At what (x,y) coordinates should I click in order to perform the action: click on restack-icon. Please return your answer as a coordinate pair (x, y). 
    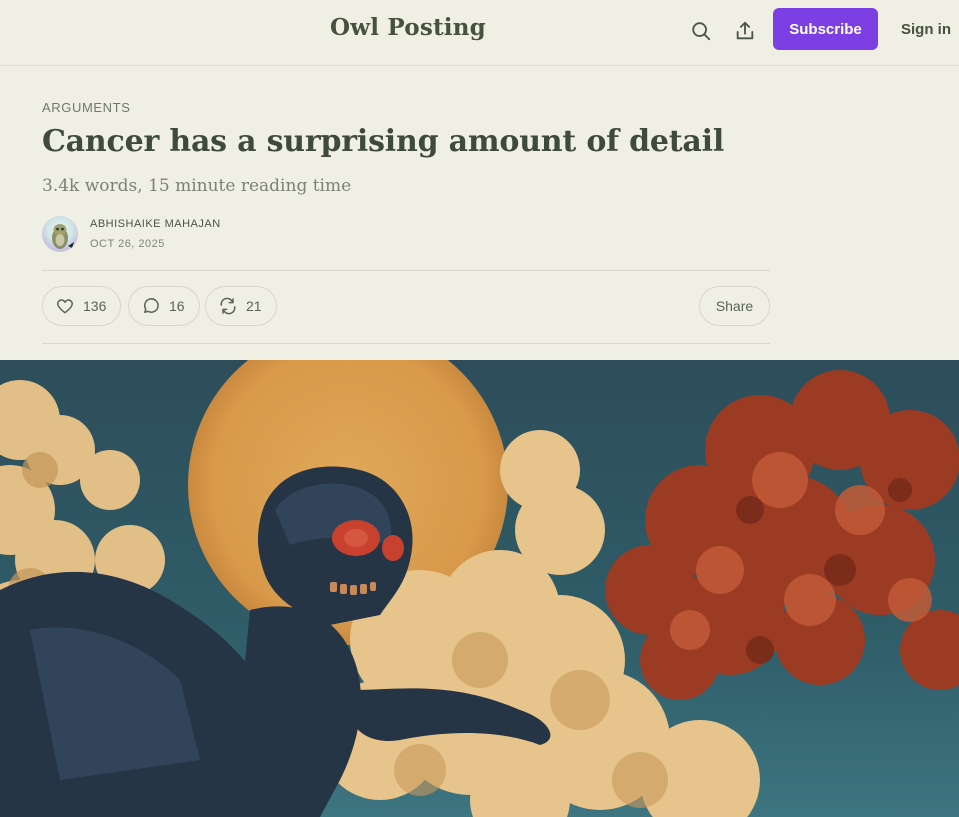
    Looking at the image, I should click on (228, 306).